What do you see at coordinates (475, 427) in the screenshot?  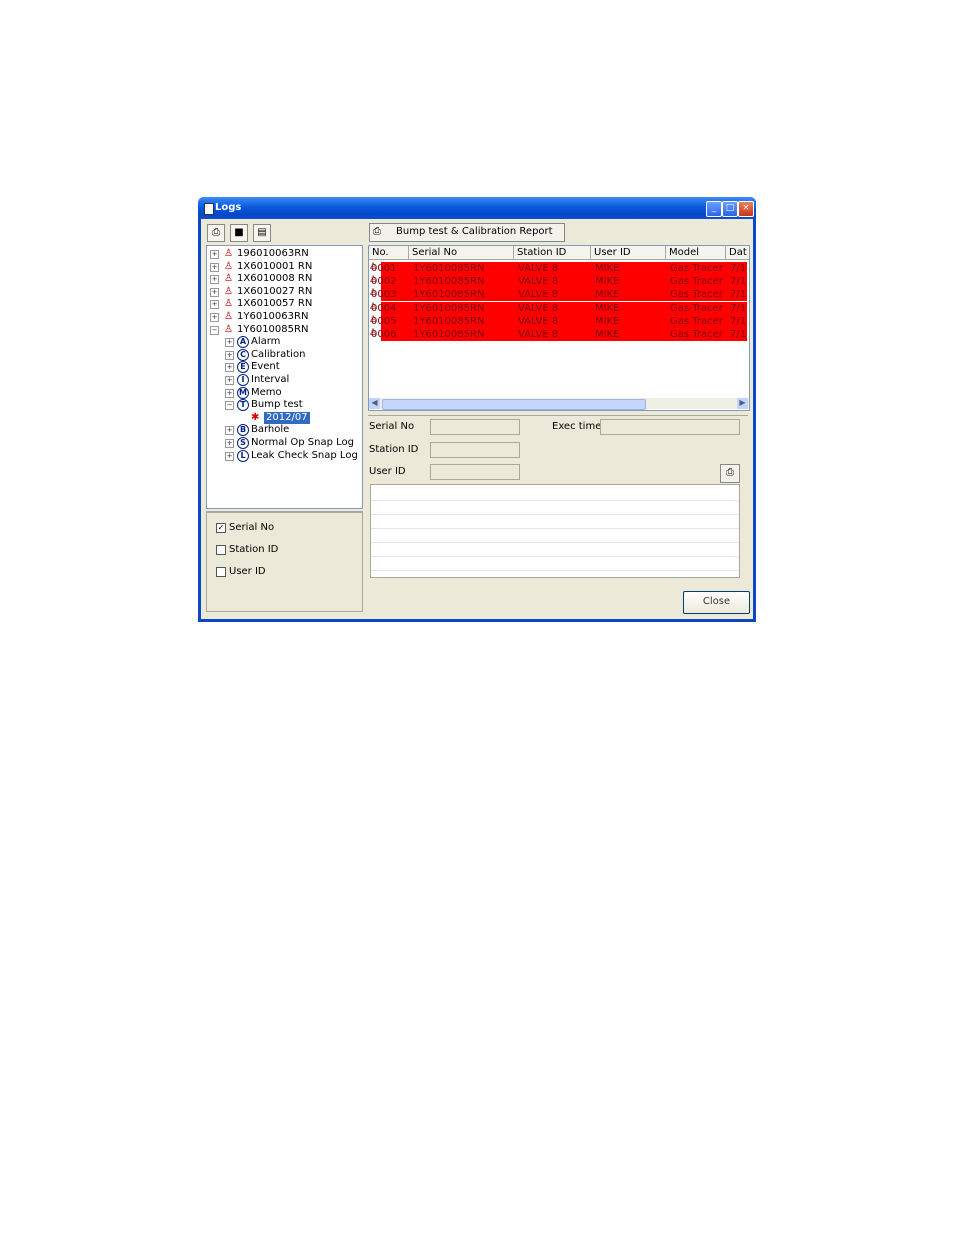 I see `serial-field` at bounding box center [475, 427].